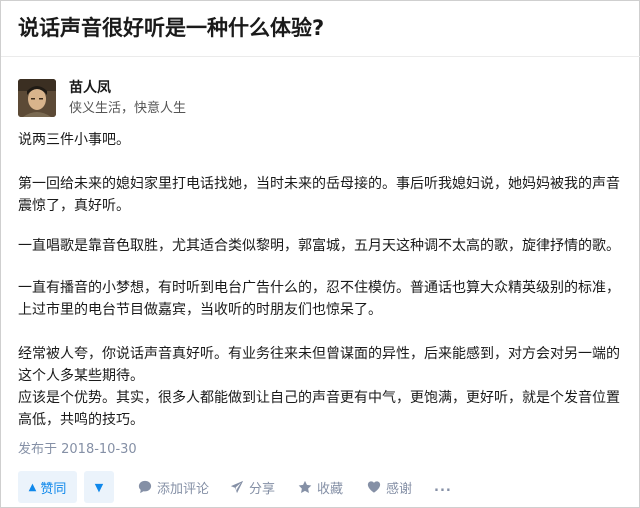 The width and height of the screenshot is (640, 508). Describe the element at coordinates (200, 310) in the screenshot. I see `answer-line: 上过市里的电台节目做嘉宾，当收听的时朋友们也惊呆了。` at that location.